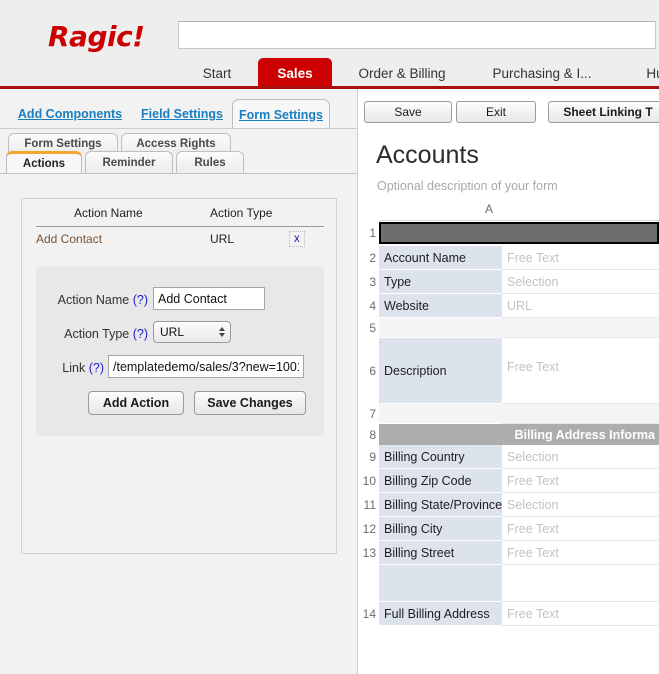 The width and height of the screenshot is (659, 674). I want to click on tab-rules: Rules, so click(210, 162).